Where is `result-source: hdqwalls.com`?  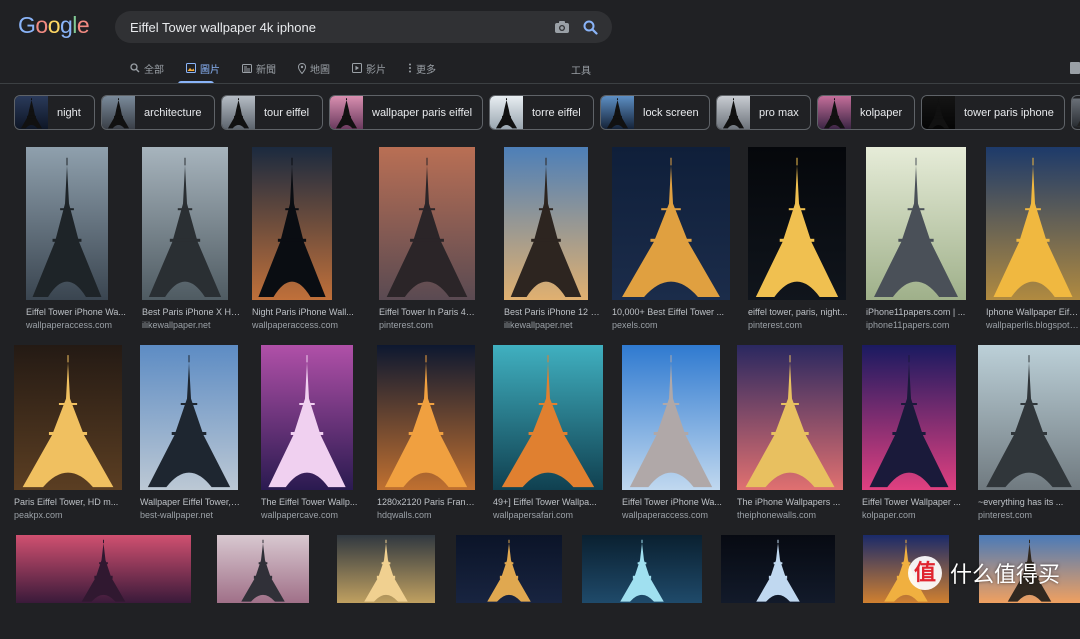 result-source: hdqwalls.com is located at coordinates (426, 515).